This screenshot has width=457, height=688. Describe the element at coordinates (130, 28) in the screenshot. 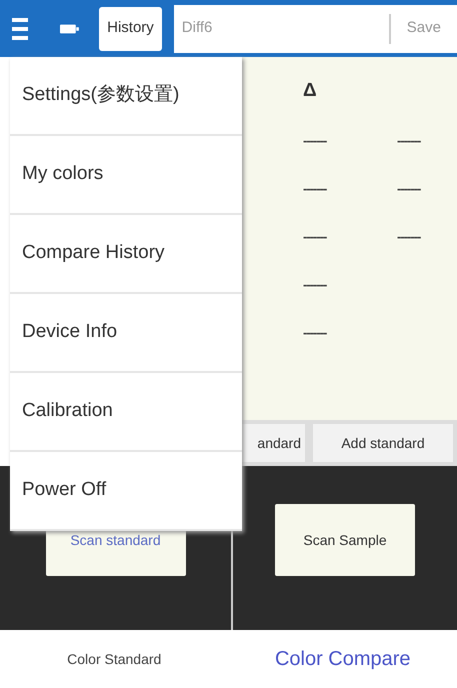

I see `history-button: History` at that location.